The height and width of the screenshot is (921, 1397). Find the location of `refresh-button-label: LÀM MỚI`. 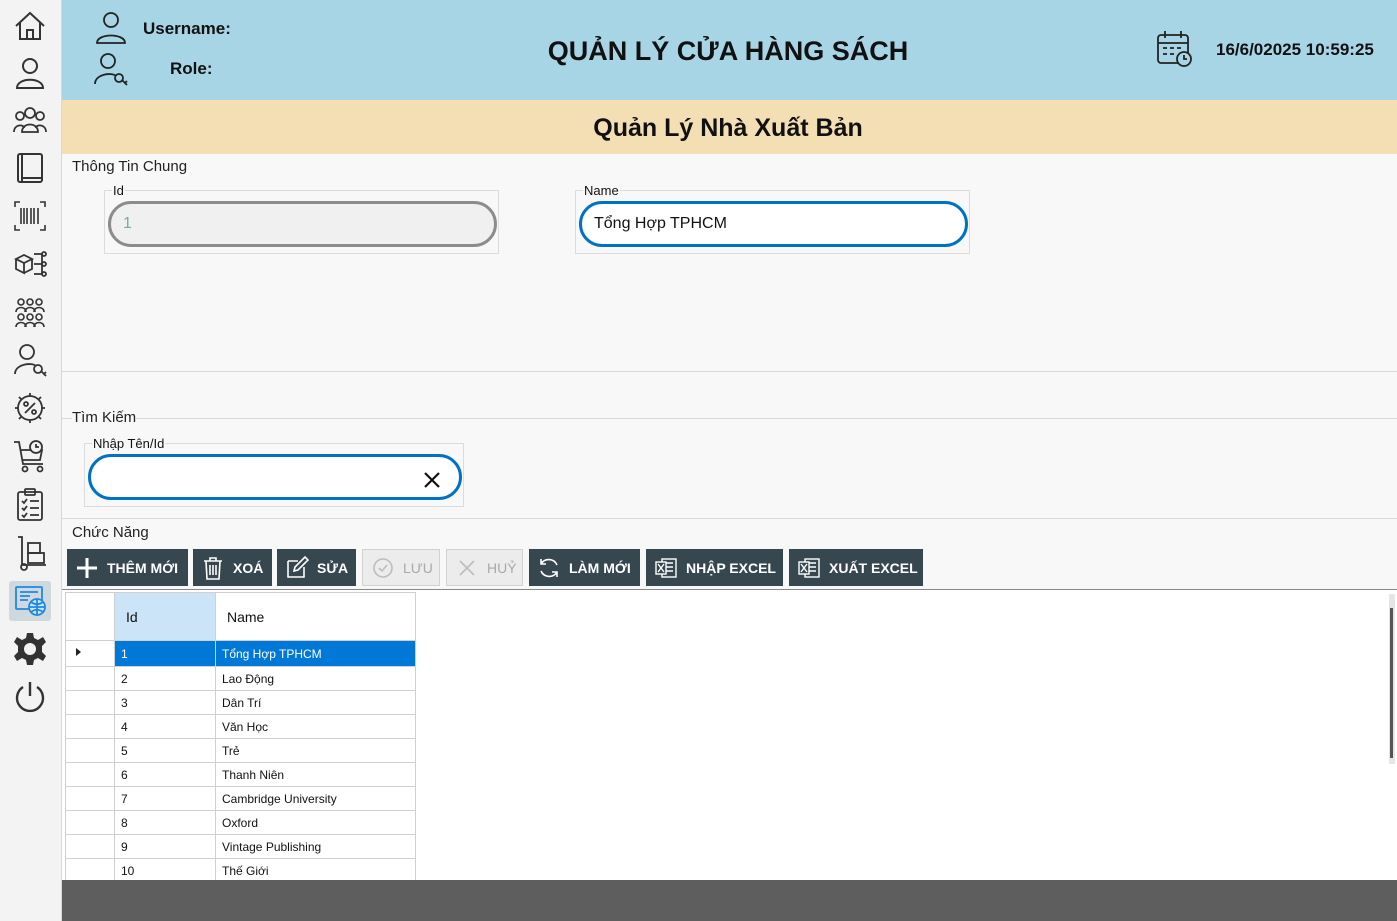

refresh-button-label: LÀM MỚI is located at coordinates (600, 567).